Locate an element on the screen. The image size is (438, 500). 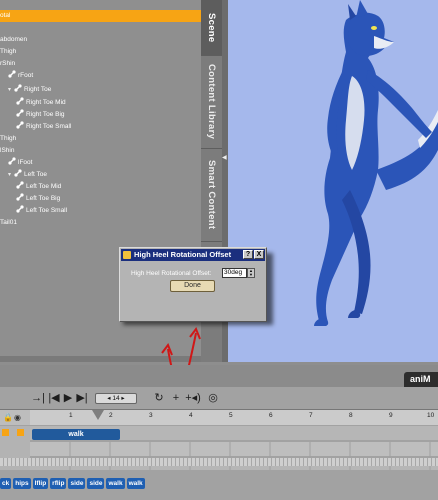
tree-item: Right Toe Small is located at coordinates (43, 127).